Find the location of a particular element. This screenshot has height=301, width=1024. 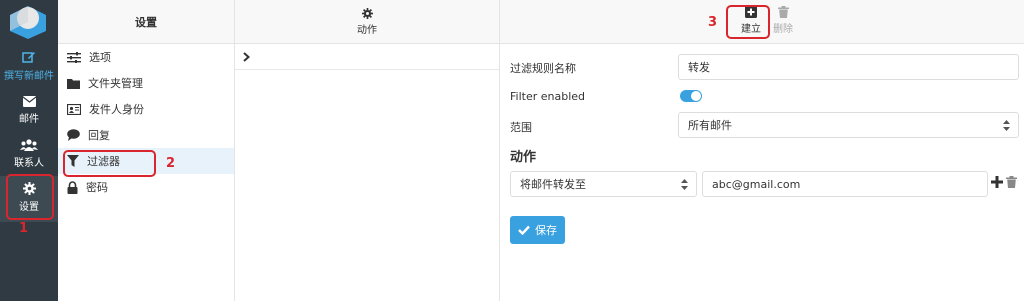

annotation-number-2: 2 is located at coordinates (171, 163).